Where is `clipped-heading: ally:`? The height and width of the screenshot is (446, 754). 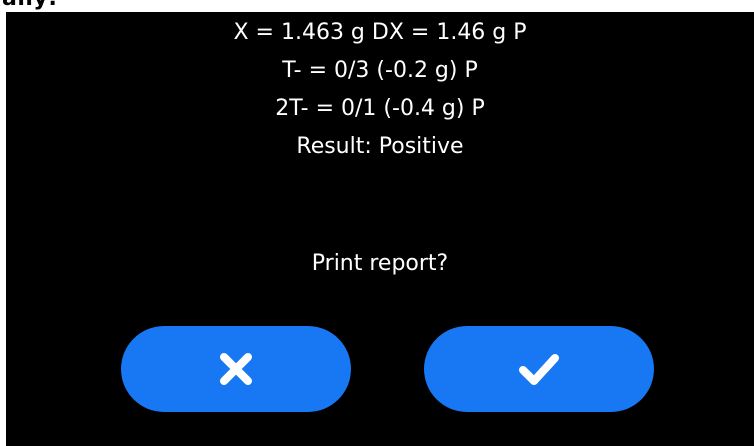 clipped-heading: ally: is located at coordinates (30, 5).